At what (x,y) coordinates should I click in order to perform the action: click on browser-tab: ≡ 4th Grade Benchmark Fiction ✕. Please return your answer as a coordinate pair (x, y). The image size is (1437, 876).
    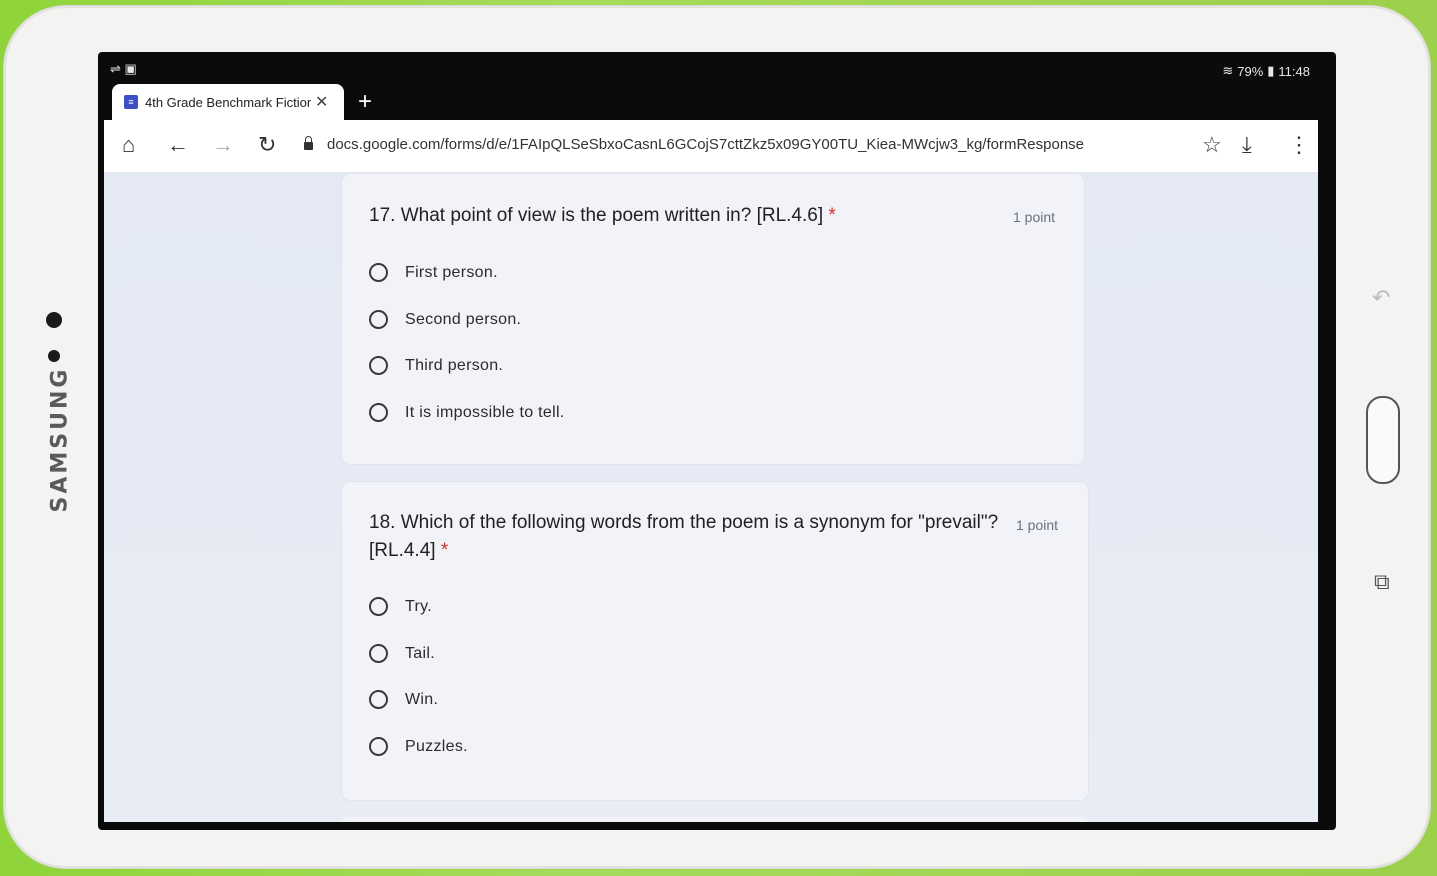
    Looking at the image, I should click on (228, 102).